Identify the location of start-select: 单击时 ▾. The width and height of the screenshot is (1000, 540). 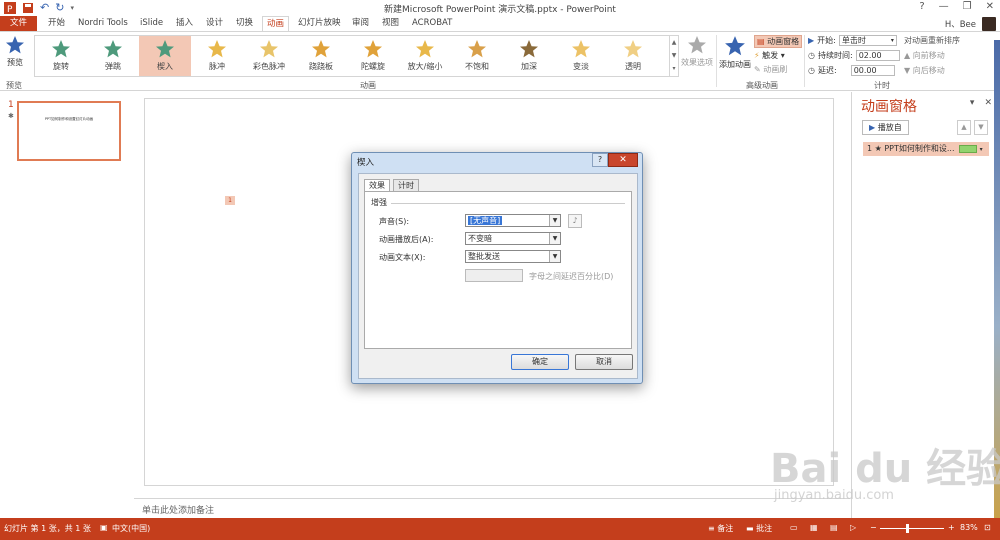
(867, 40).